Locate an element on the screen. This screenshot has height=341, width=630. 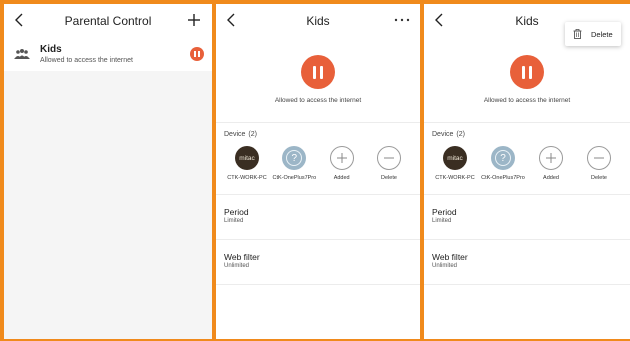
top-bar: Kids is located at coordinates (318, 20).